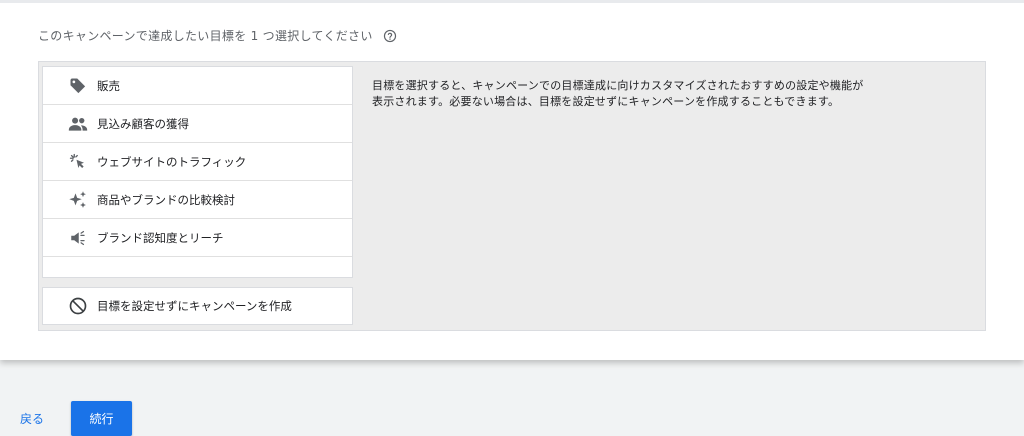  What do you see at coordinates (78, 162) in the screenshot?
I see `cursor-click-icon` at bounding box center [78, 162].